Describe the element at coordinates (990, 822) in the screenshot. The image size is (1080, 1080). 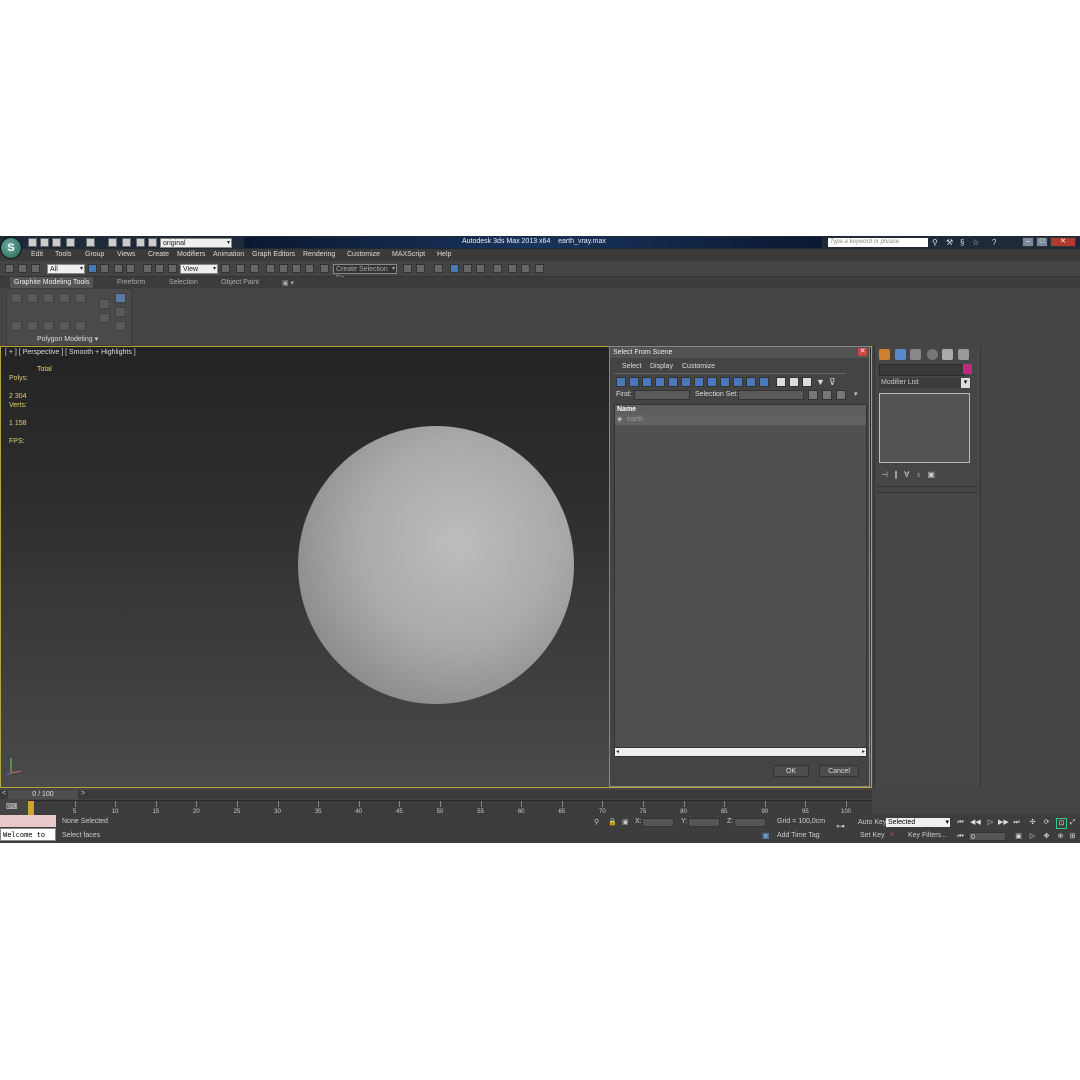
I see `play-icon: ▷` at that location.